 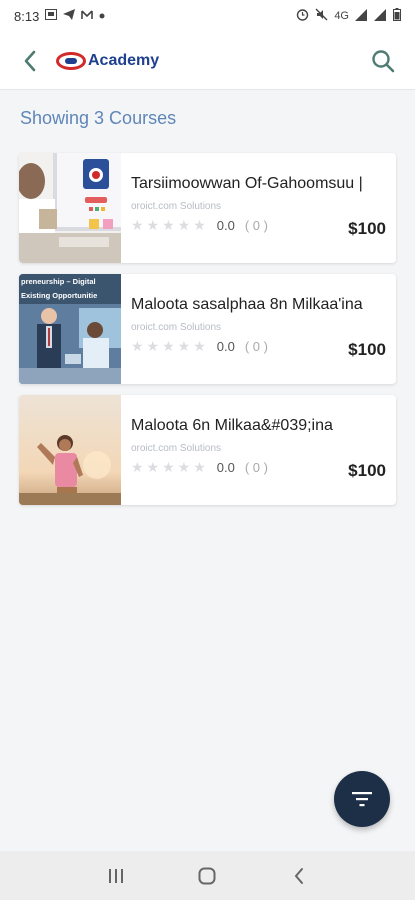 I want to click on dot-icon, so click(x=102, y=16).